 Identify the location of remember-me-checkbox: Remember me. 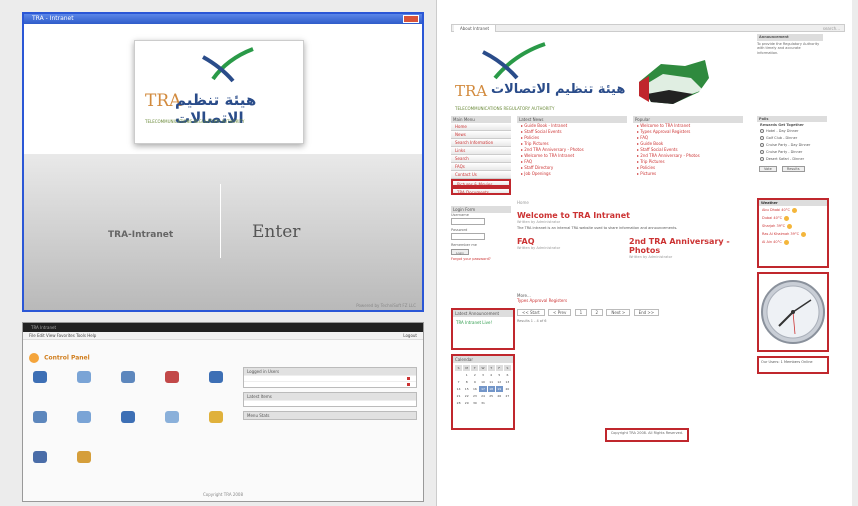
(481, 245).